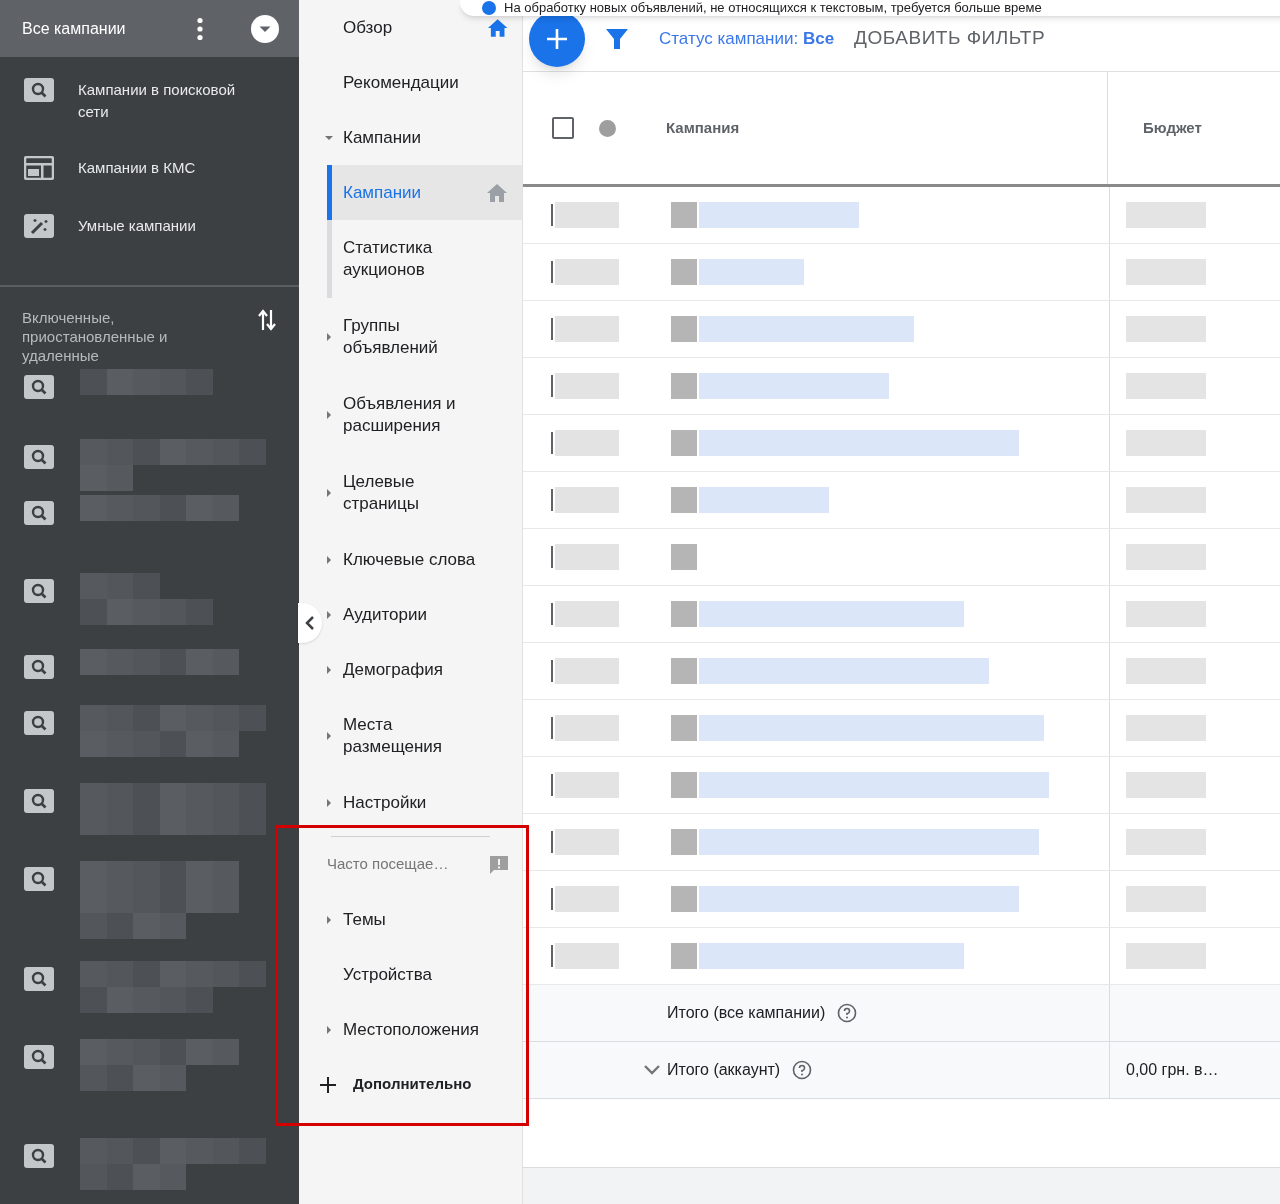 The width and height of the screenshot is (1280, 1204). I want to click on nav-item: Группы объявлений, so click(413, 337).